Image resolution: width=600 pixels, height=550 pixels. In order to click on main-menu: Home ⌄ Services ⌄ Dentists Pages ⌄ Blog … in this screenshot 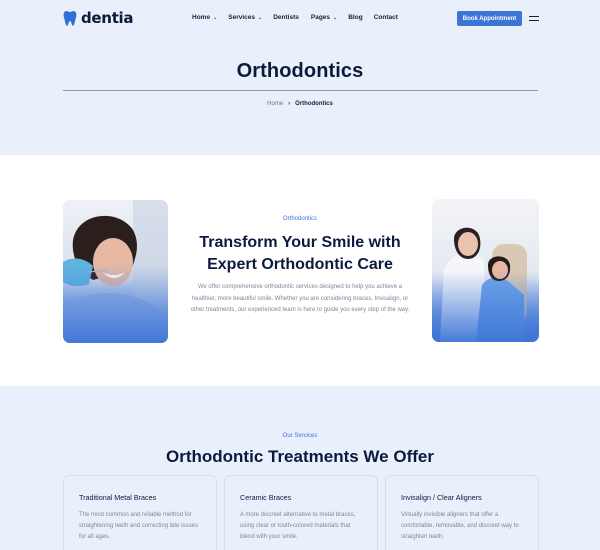, I will do `click(295, 17)`.